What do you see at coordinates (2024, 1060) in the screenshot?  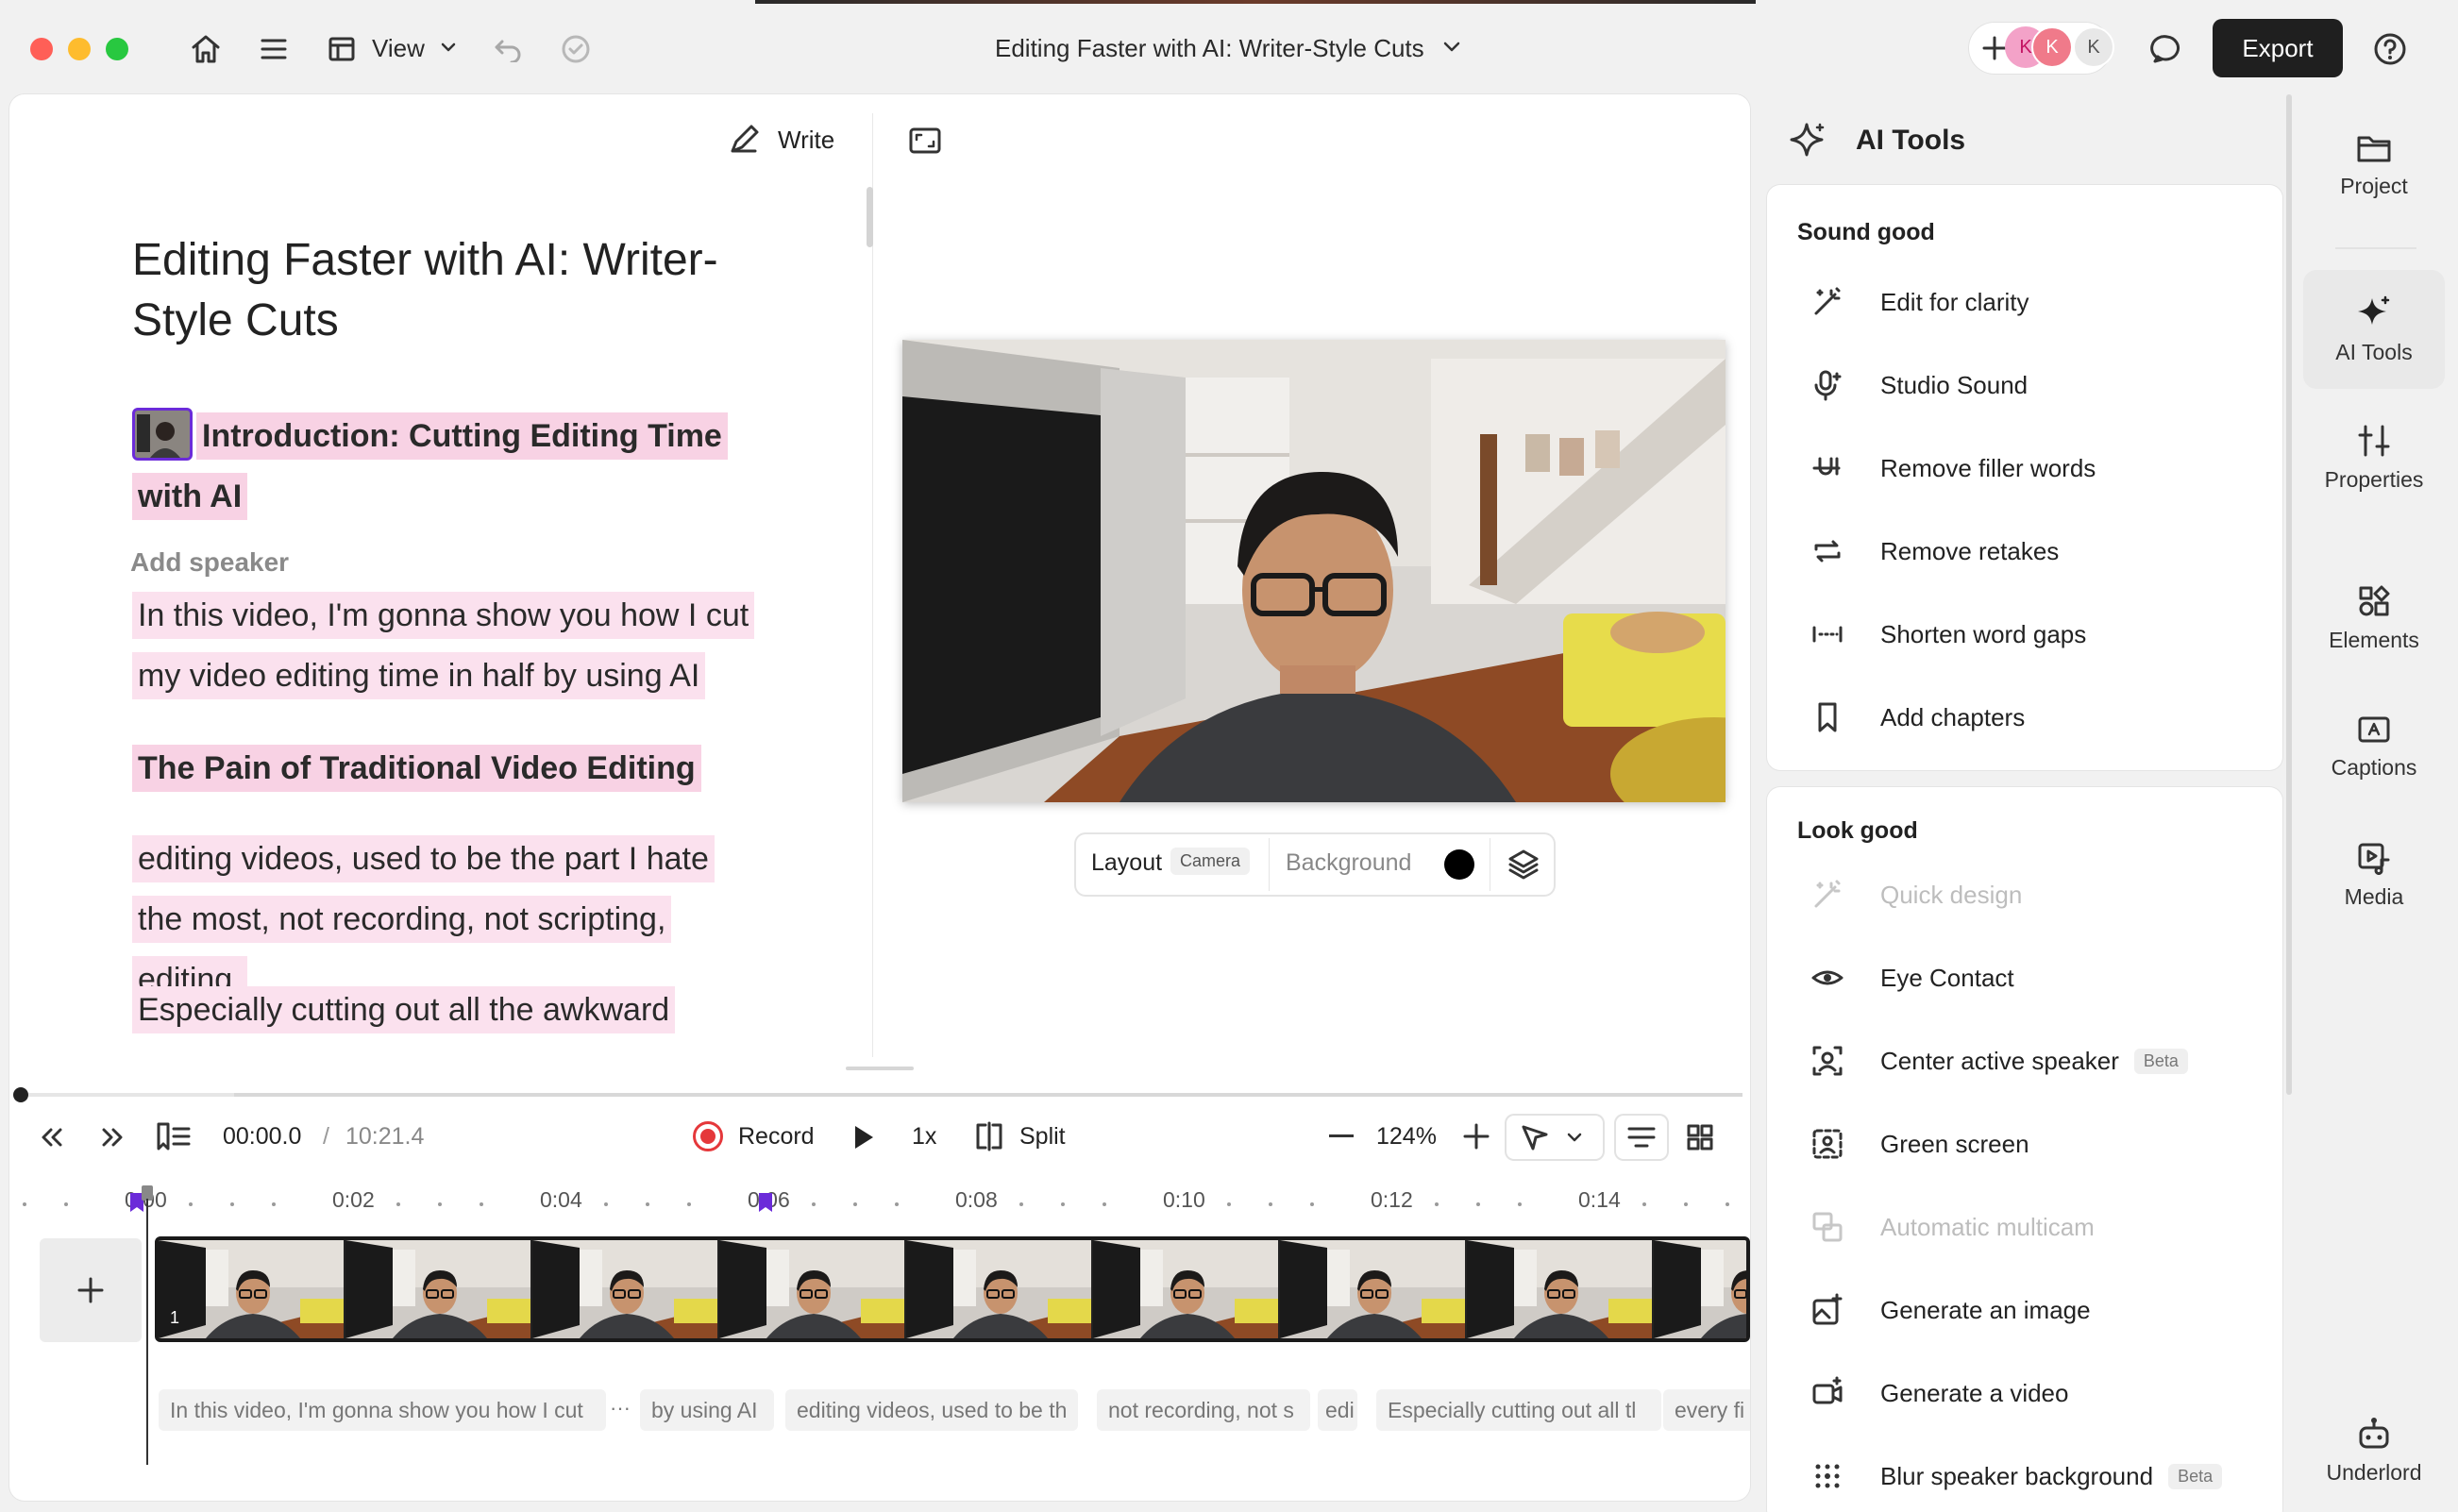 I see `tool-center-active-speaker: Center active speaker Beta` at bounding box center [2024, 1060].